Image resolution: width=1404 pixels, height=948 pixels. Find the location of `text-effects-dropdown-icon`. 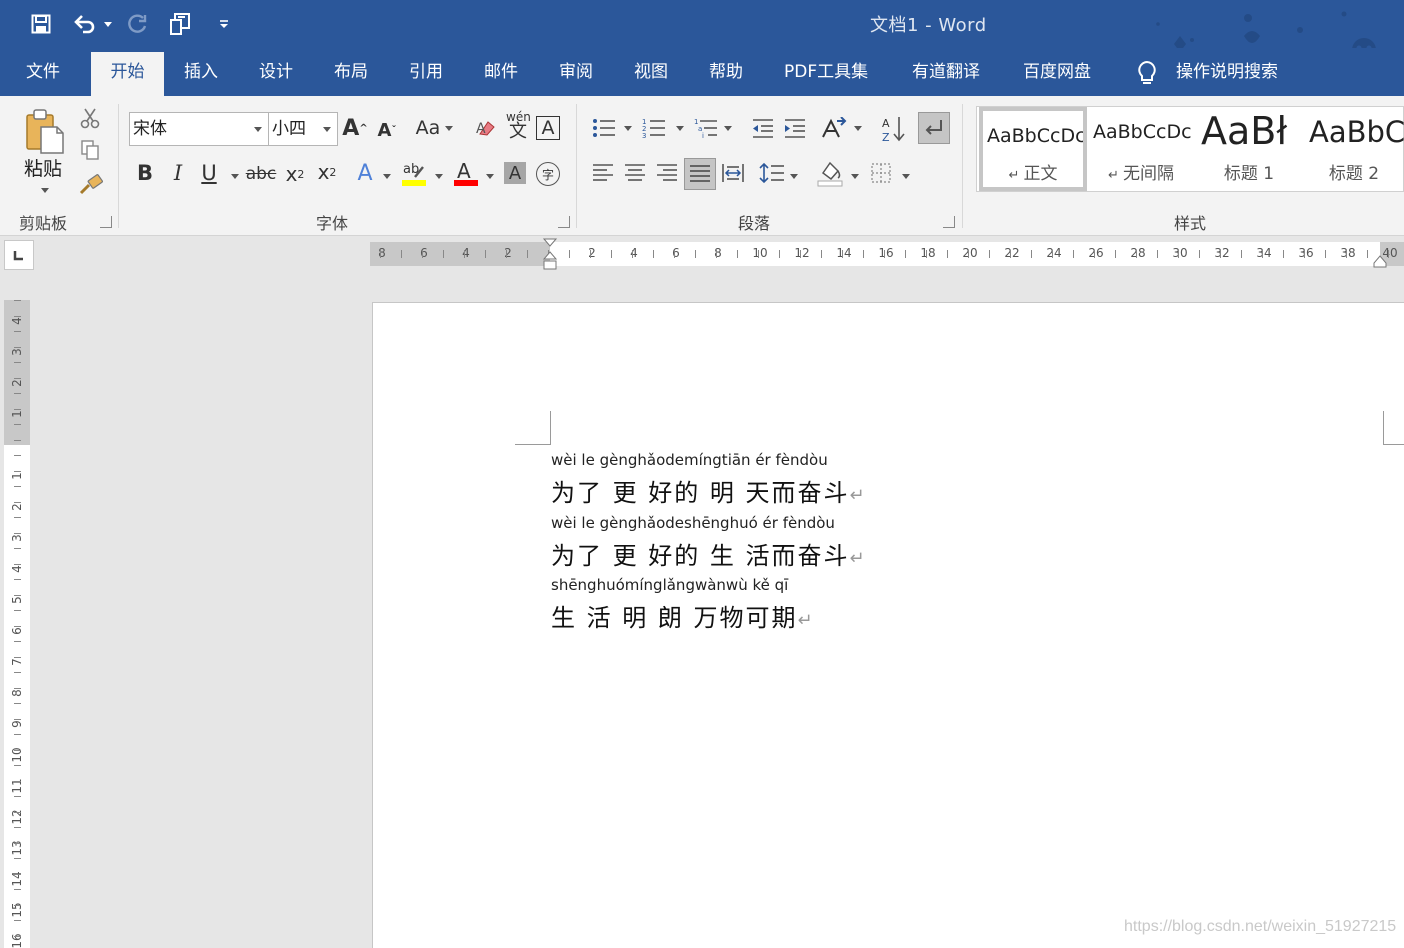

text-effects-dropdown-icon is located at coordinates (387, 176).